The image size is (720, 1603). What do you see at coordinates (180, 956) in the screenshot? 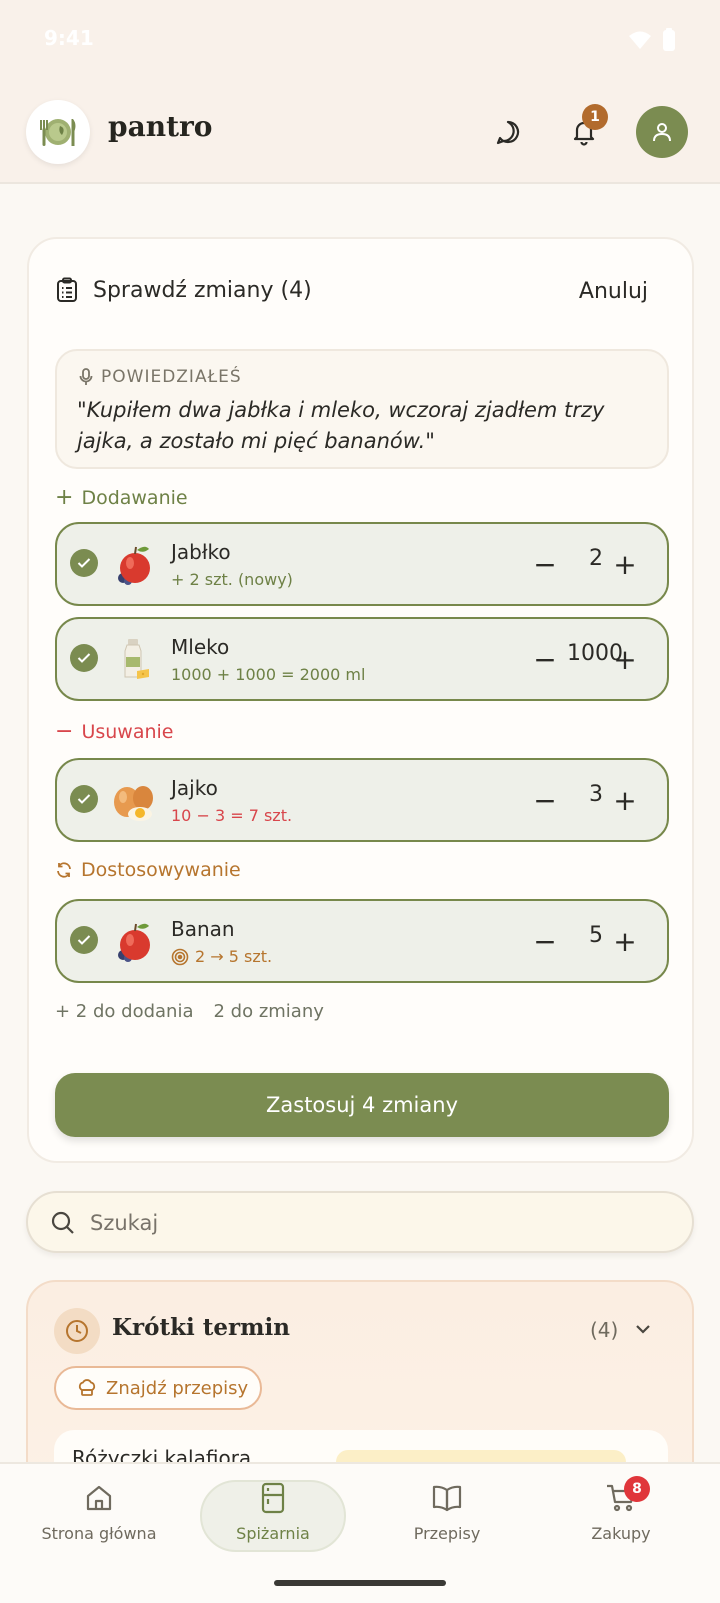
I see `target-icon` at bounding box center [180, 956].